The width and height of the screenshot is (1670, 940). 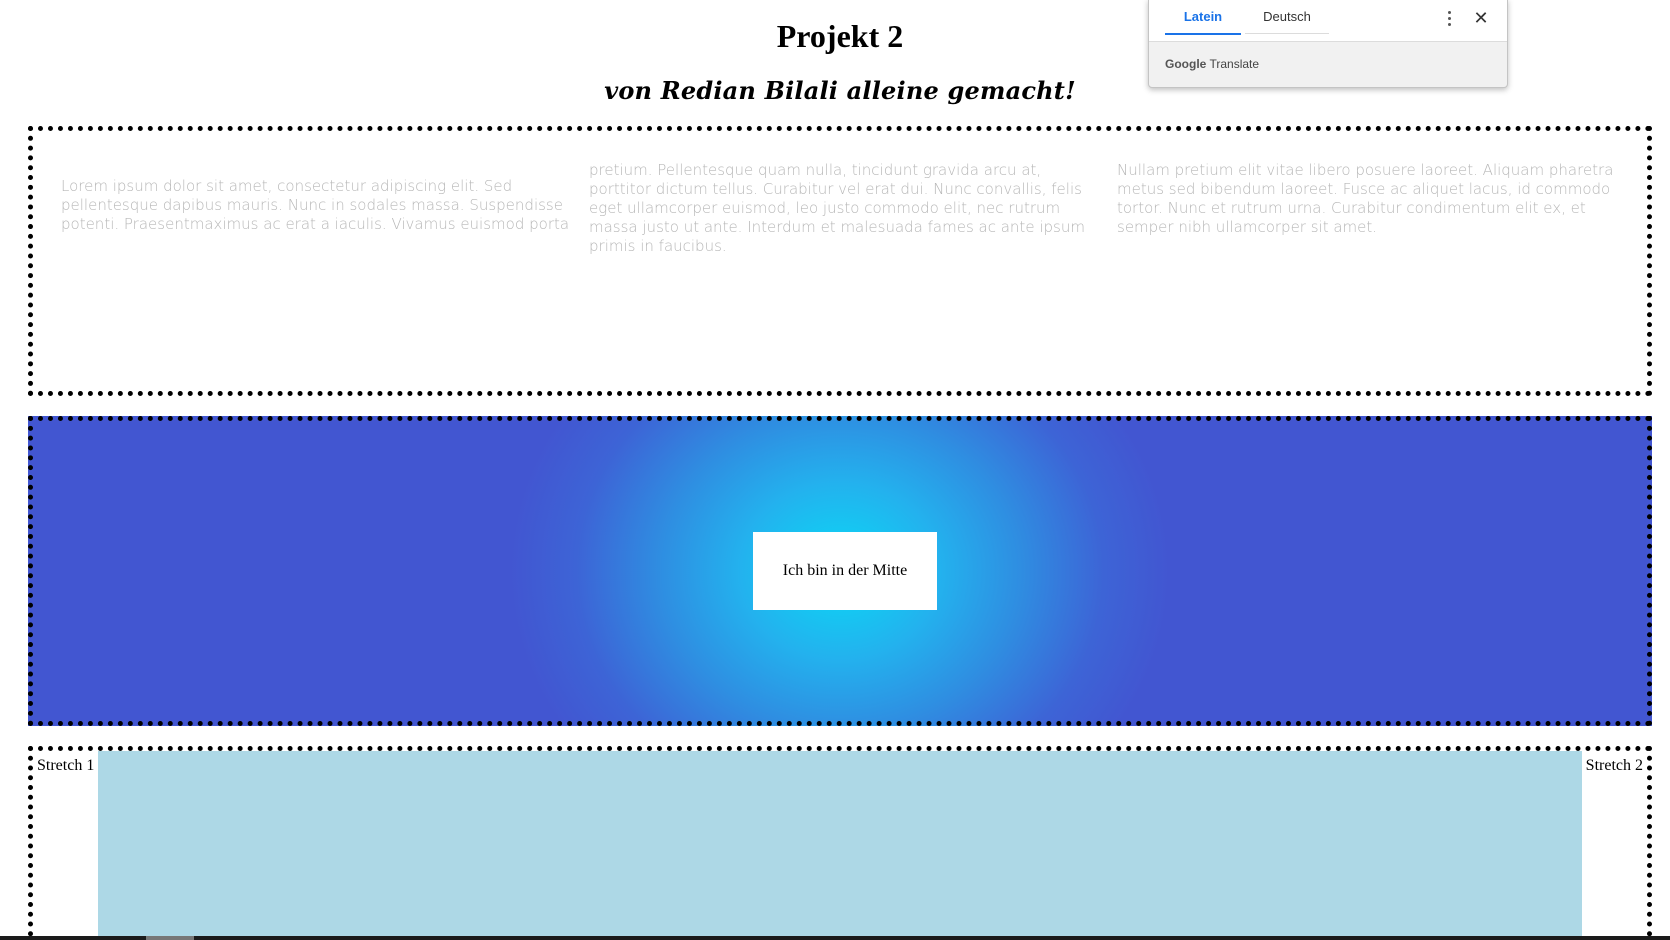 What do you see at coordinates (1449, 18) in the screenshot?
I see `more-vert-icon` at bounding box center [1449, 18].